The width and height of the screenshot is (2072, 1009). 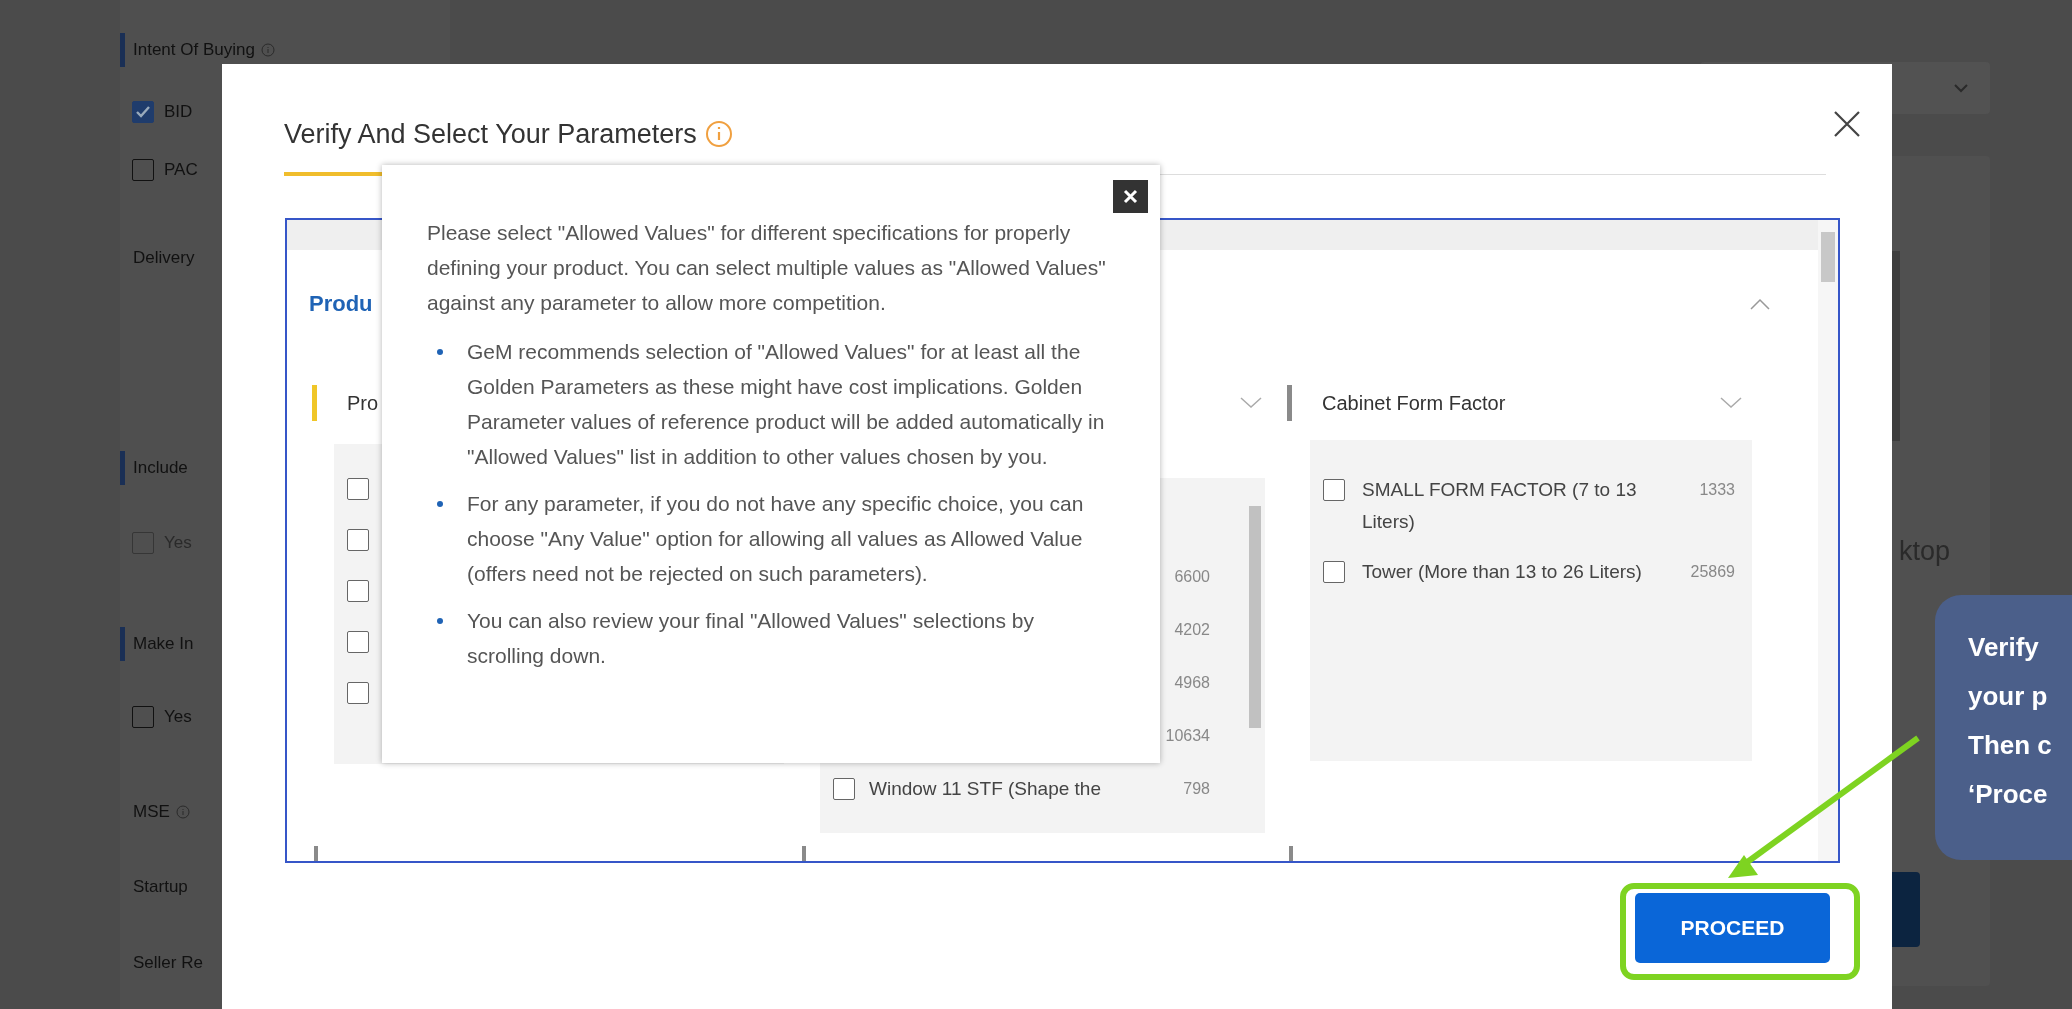 I want to click on field-label: MSE, so click(x=151, y=812).